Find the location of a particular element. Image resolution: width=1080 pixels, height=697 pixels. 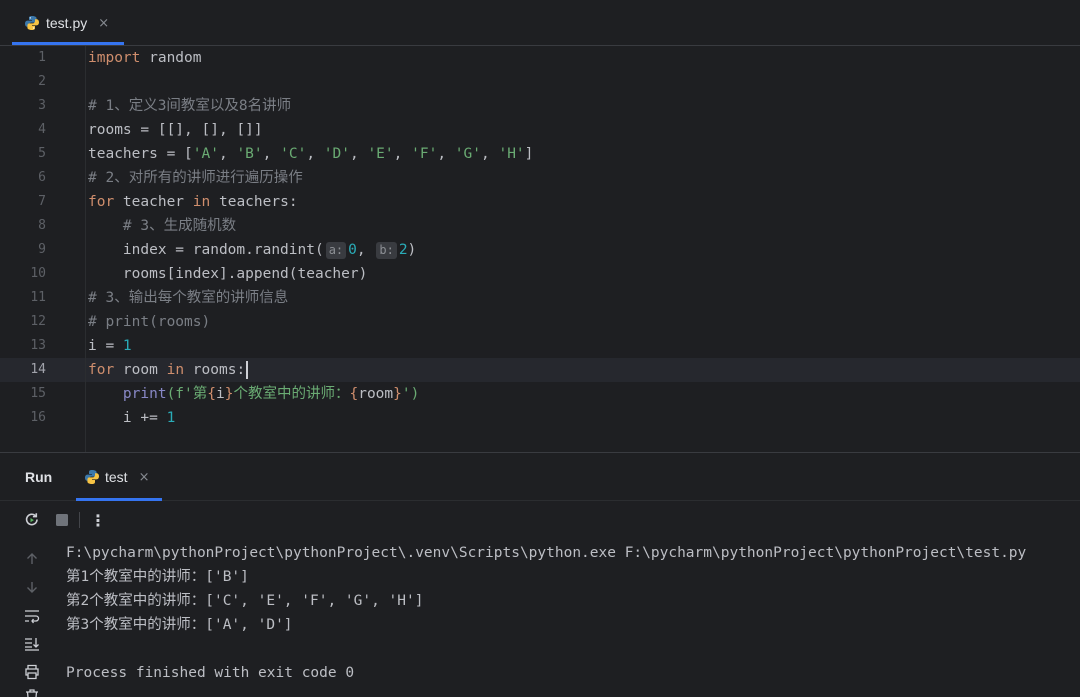

code-text: i = is located at coordinates (105, 346).